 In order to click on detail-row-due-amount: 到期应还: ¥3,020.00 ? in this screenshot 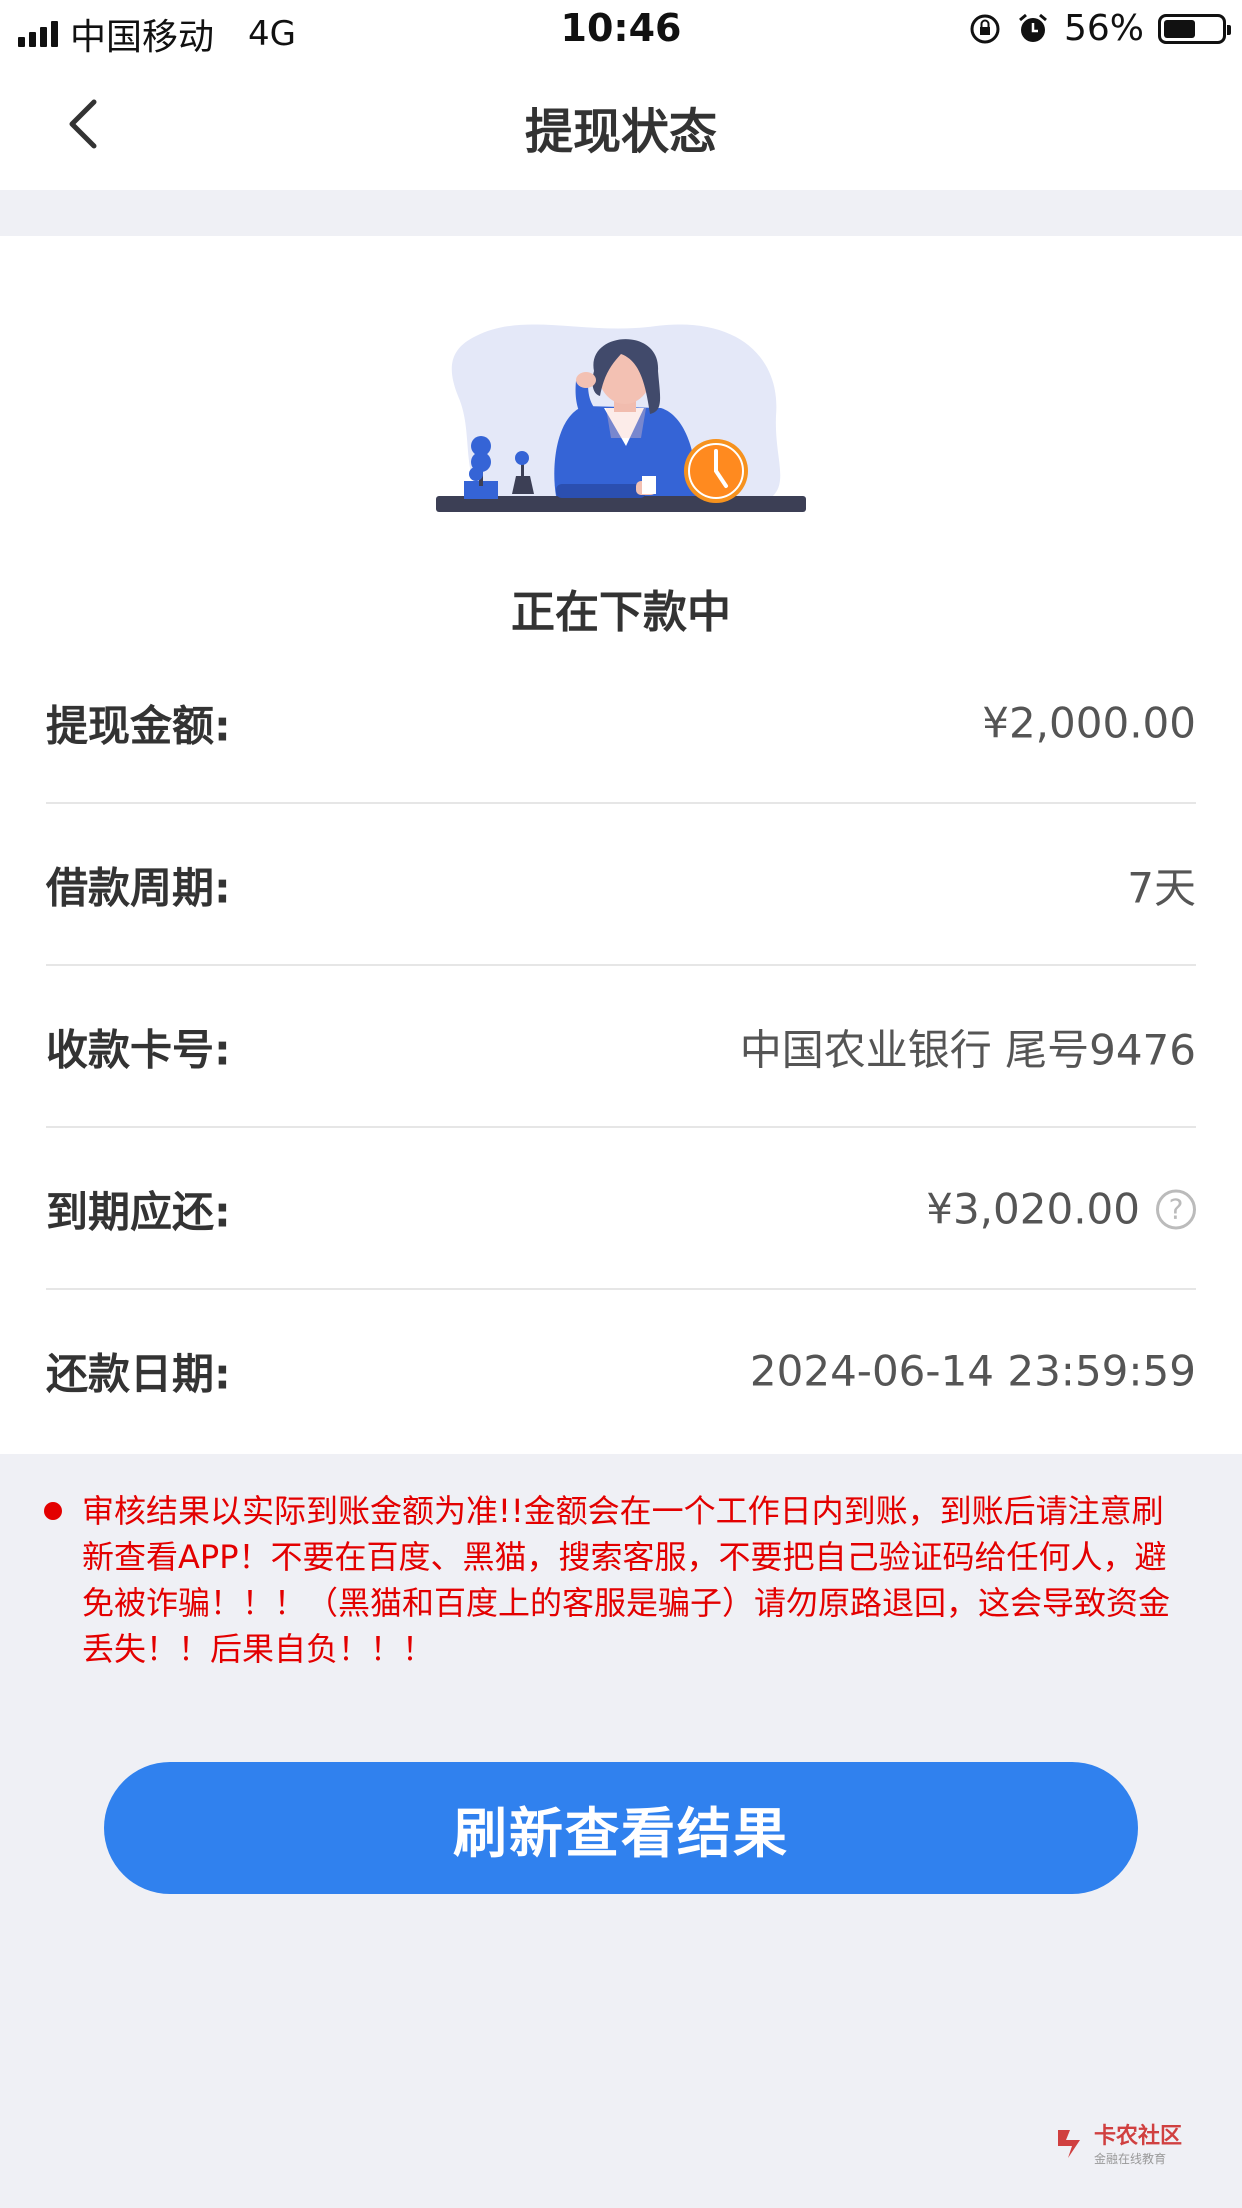, I will do `click(621, 1209)`.